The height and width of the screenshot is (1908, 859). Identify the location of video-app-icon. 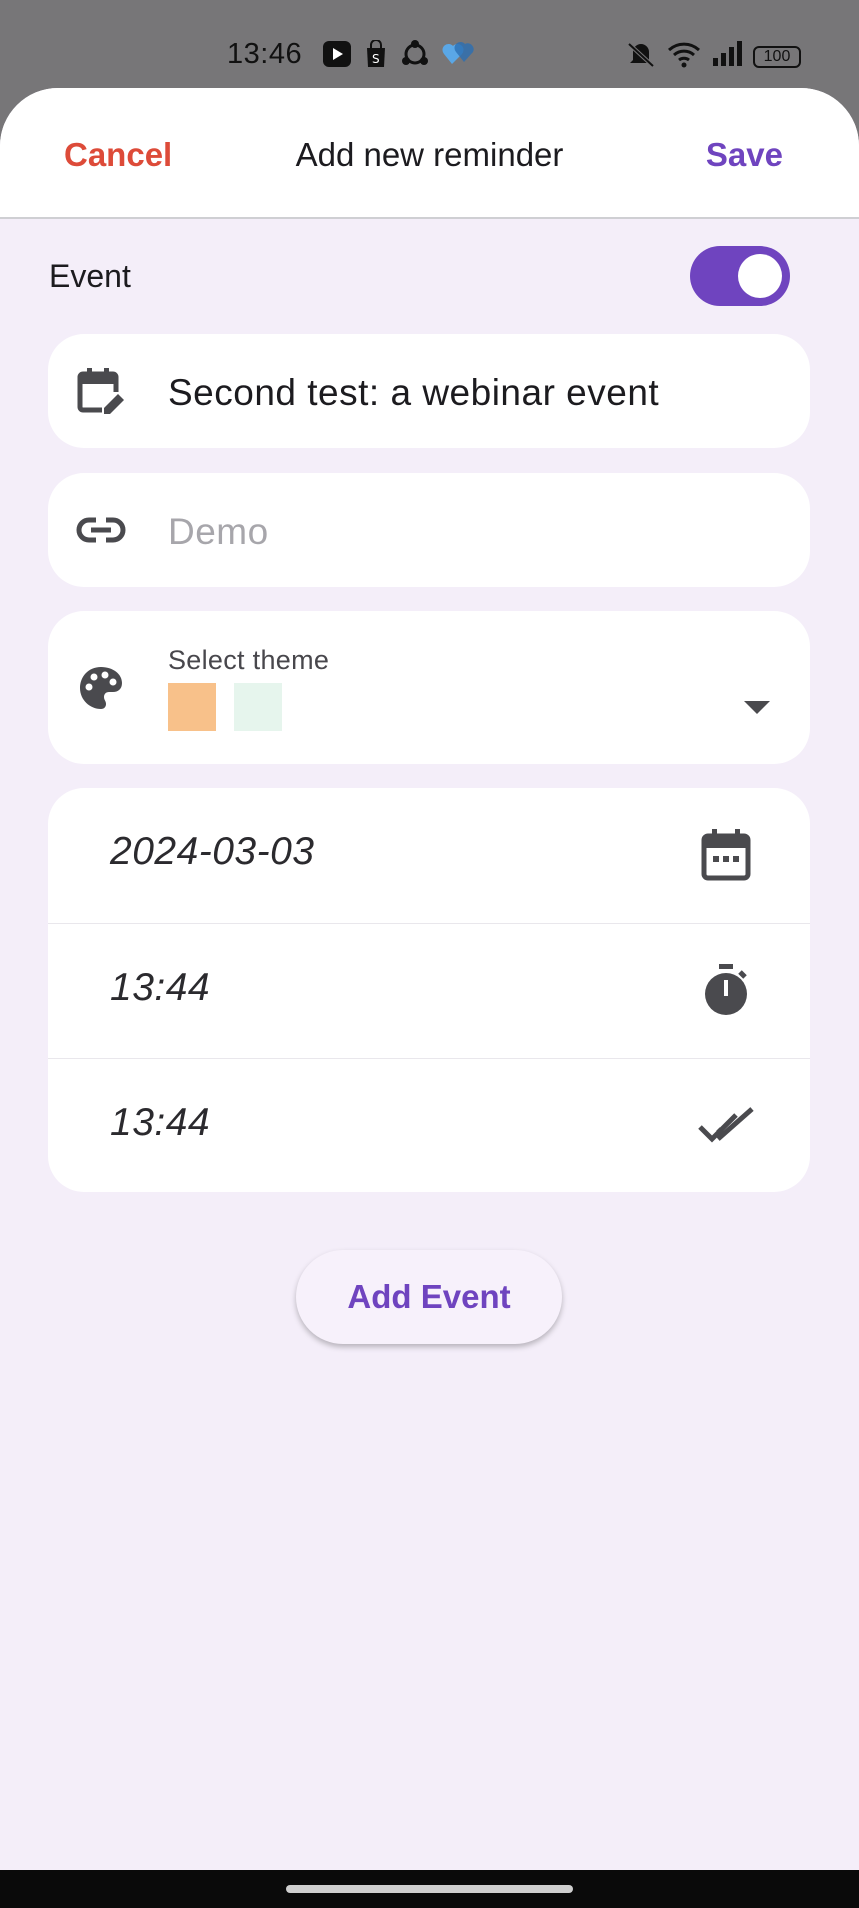
(337, 56).